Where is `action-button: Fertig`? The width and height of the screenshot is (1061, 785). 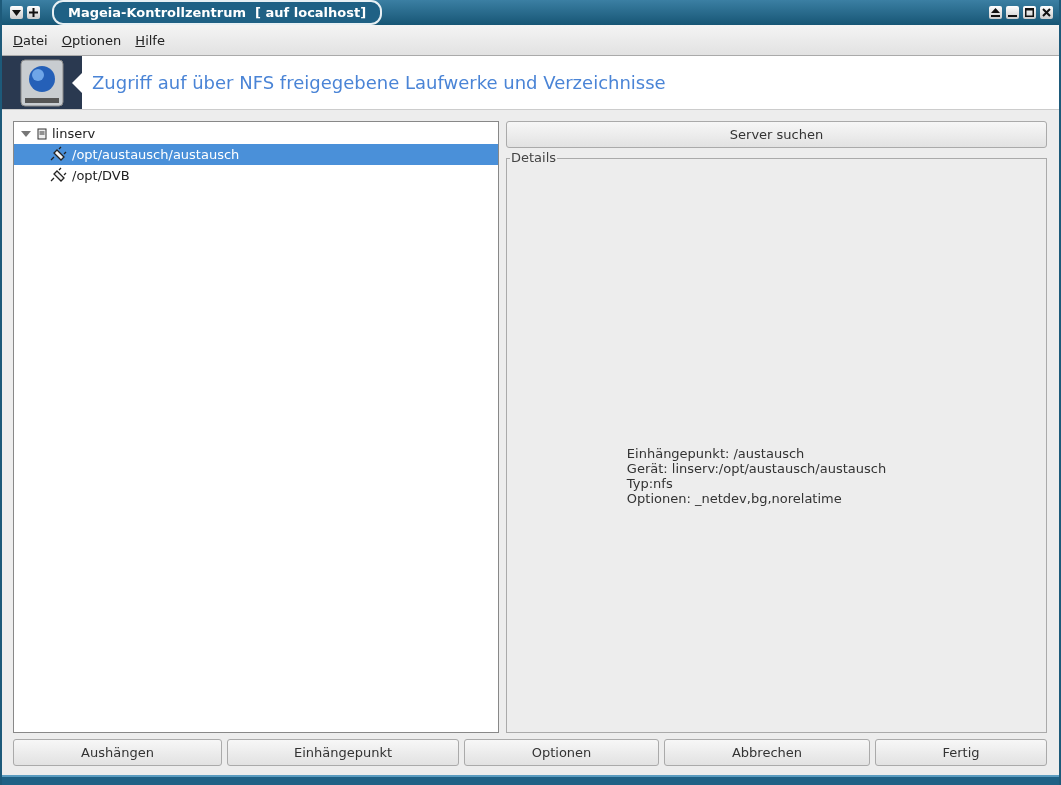 action-button: Fertig is located at coordinates (961, 752).